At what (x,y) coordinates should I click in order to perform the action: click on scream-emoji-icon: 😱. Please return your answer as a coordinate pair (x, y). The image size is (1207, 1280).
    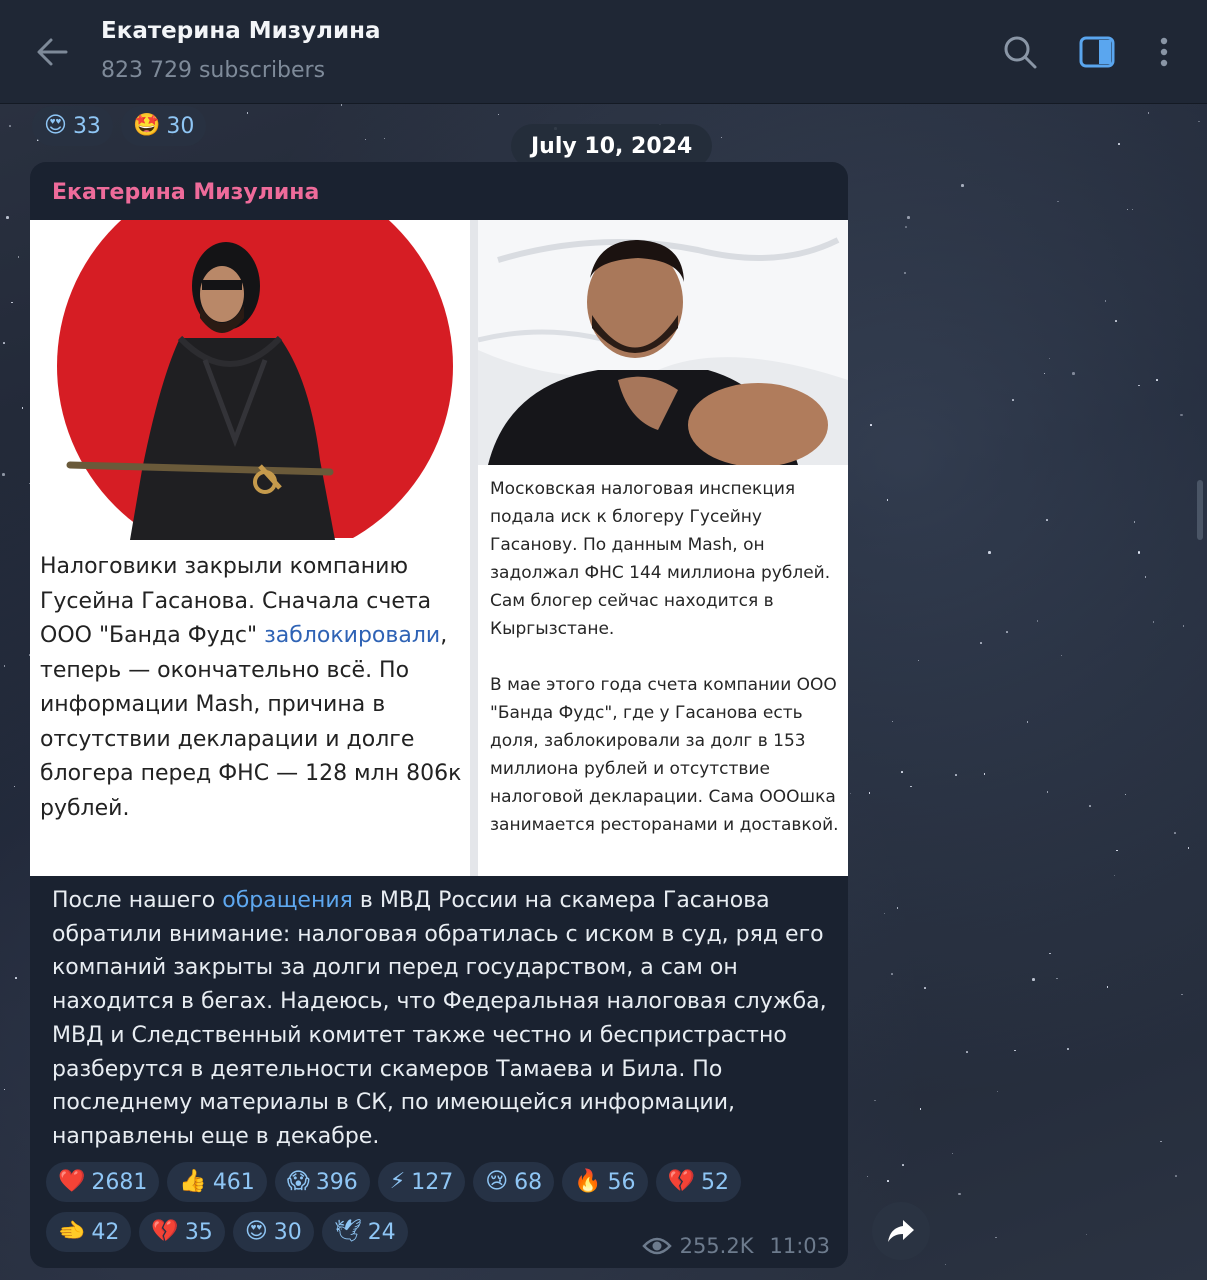
    Looking at the image, I should click on (298, 1181).